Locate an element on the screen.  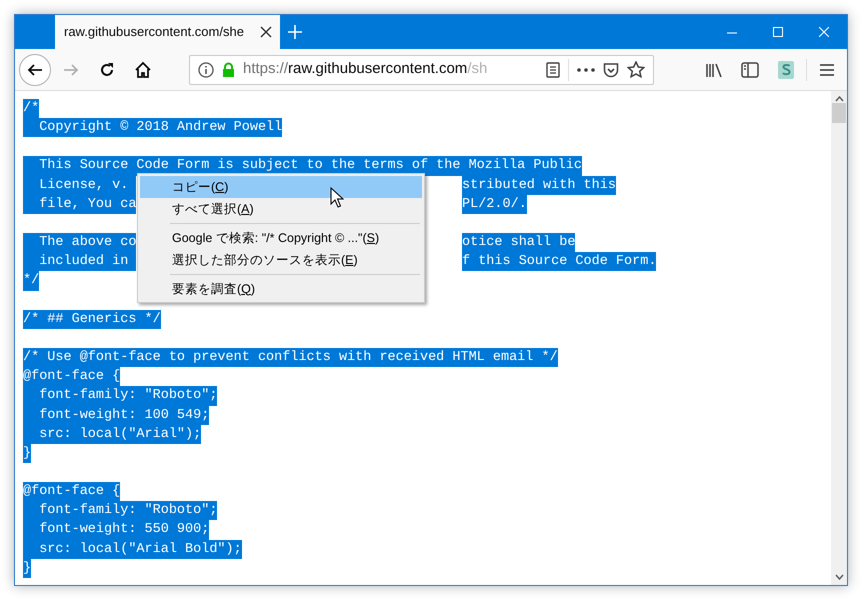
menu-item: コピー(C) is located at coordinates (281, 187).